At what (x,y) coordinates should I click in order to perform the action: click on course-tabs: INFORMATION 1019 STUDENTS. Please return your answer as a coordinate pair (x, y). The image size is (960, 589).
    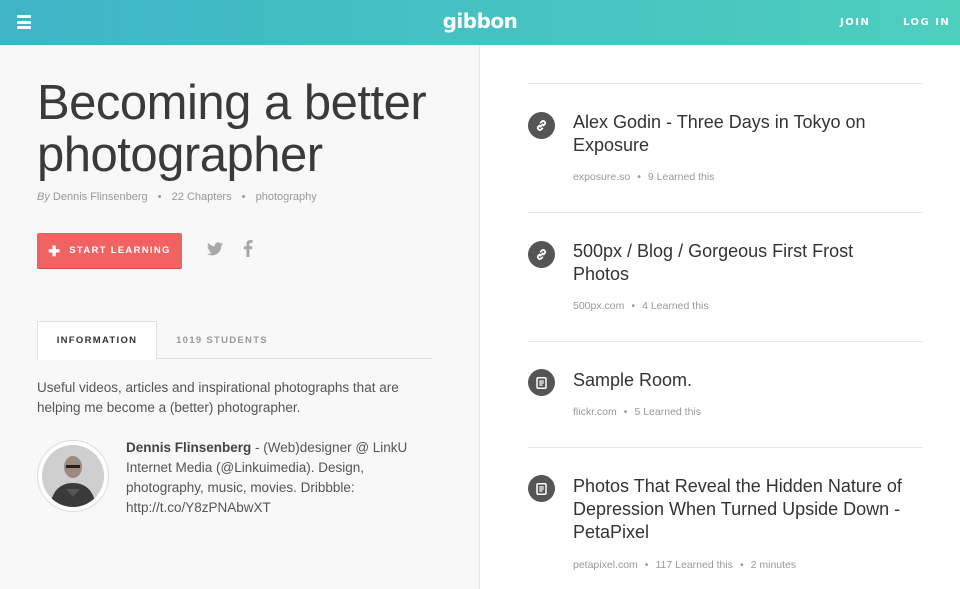
    Looking at the image, I should click on (234, 340).